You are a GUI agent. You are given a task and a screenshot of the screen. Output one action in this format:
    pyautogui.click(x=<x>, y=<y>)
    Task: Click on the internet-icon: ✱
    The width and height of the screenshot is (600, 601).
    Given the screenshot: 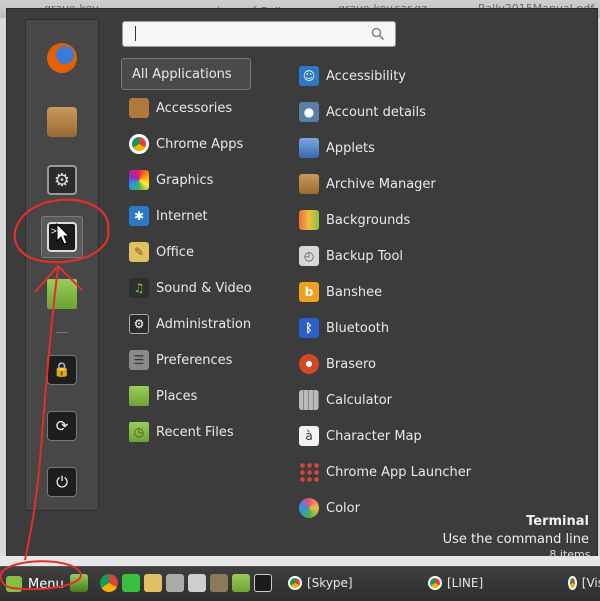 What is the action you would take?
    pyautogui.click(x=139, y=216)
    